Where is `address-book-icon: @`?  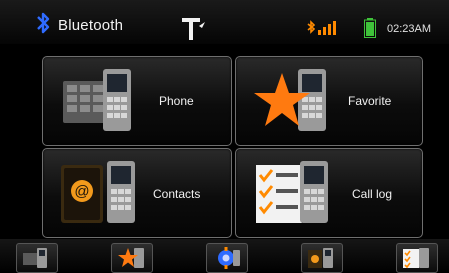 address-book-icon: @ is located at coordinates (98, 192).